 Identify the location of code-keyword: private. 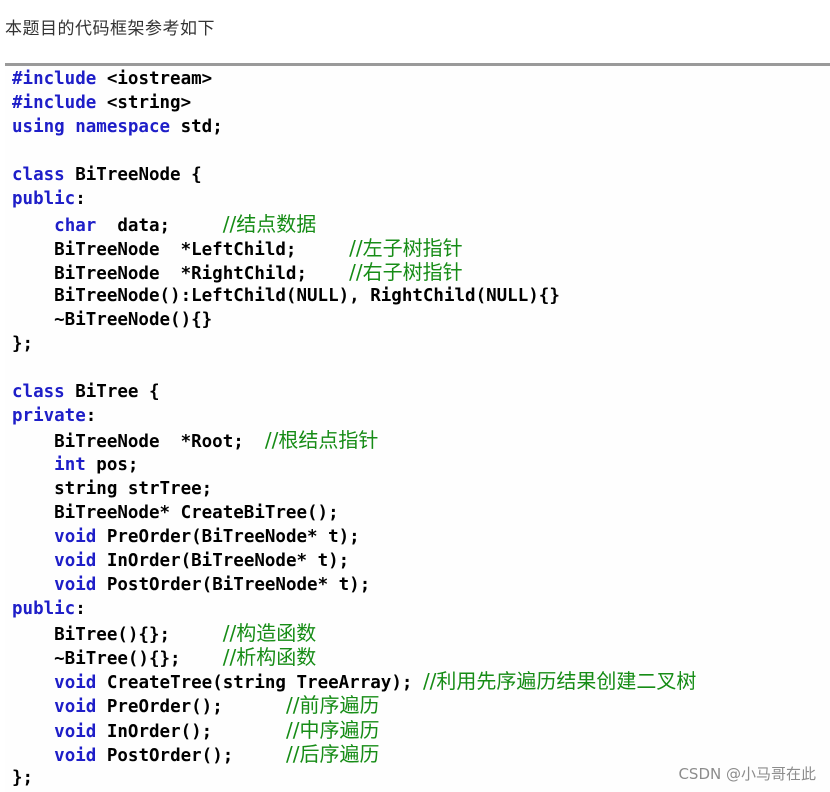
(49, 416).